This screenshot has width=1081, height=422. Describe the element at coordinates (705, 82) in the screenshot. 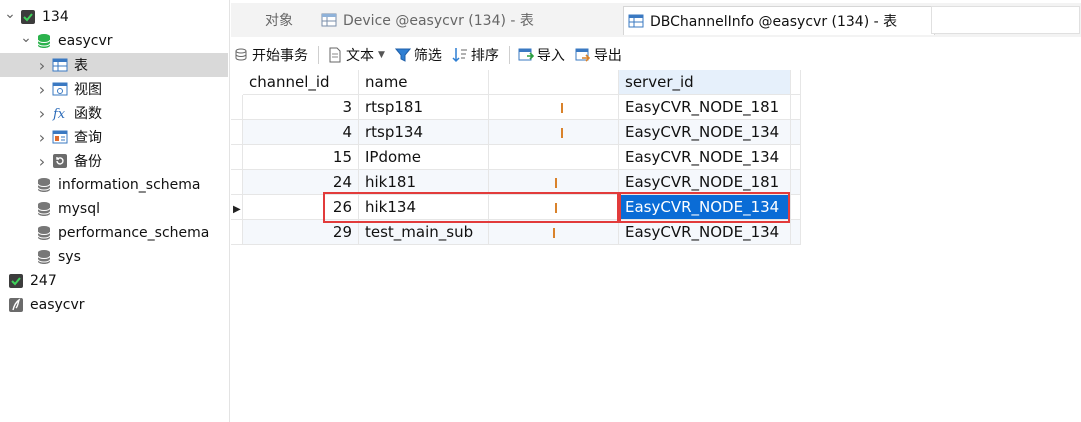

I see `column-header-server-id: server_id` at that location.